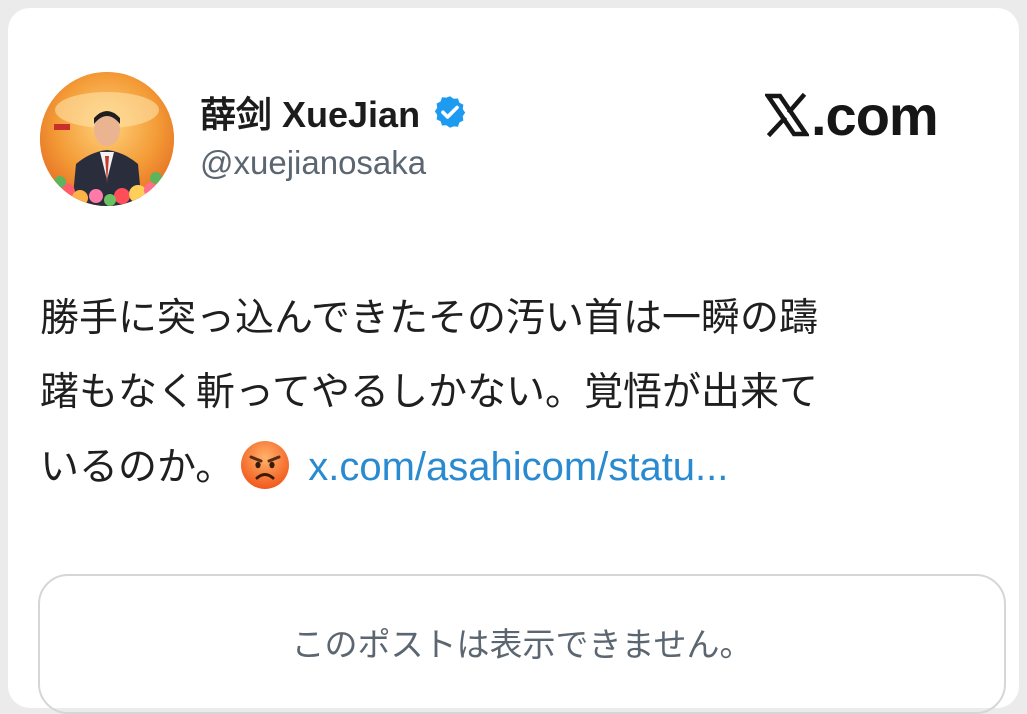 The width and height of the screenshot is (1027, 714). What do you see at coordinates (787, 115) in the screenshot?
I see `x-logo-icon` at bounding box center [787, 115].